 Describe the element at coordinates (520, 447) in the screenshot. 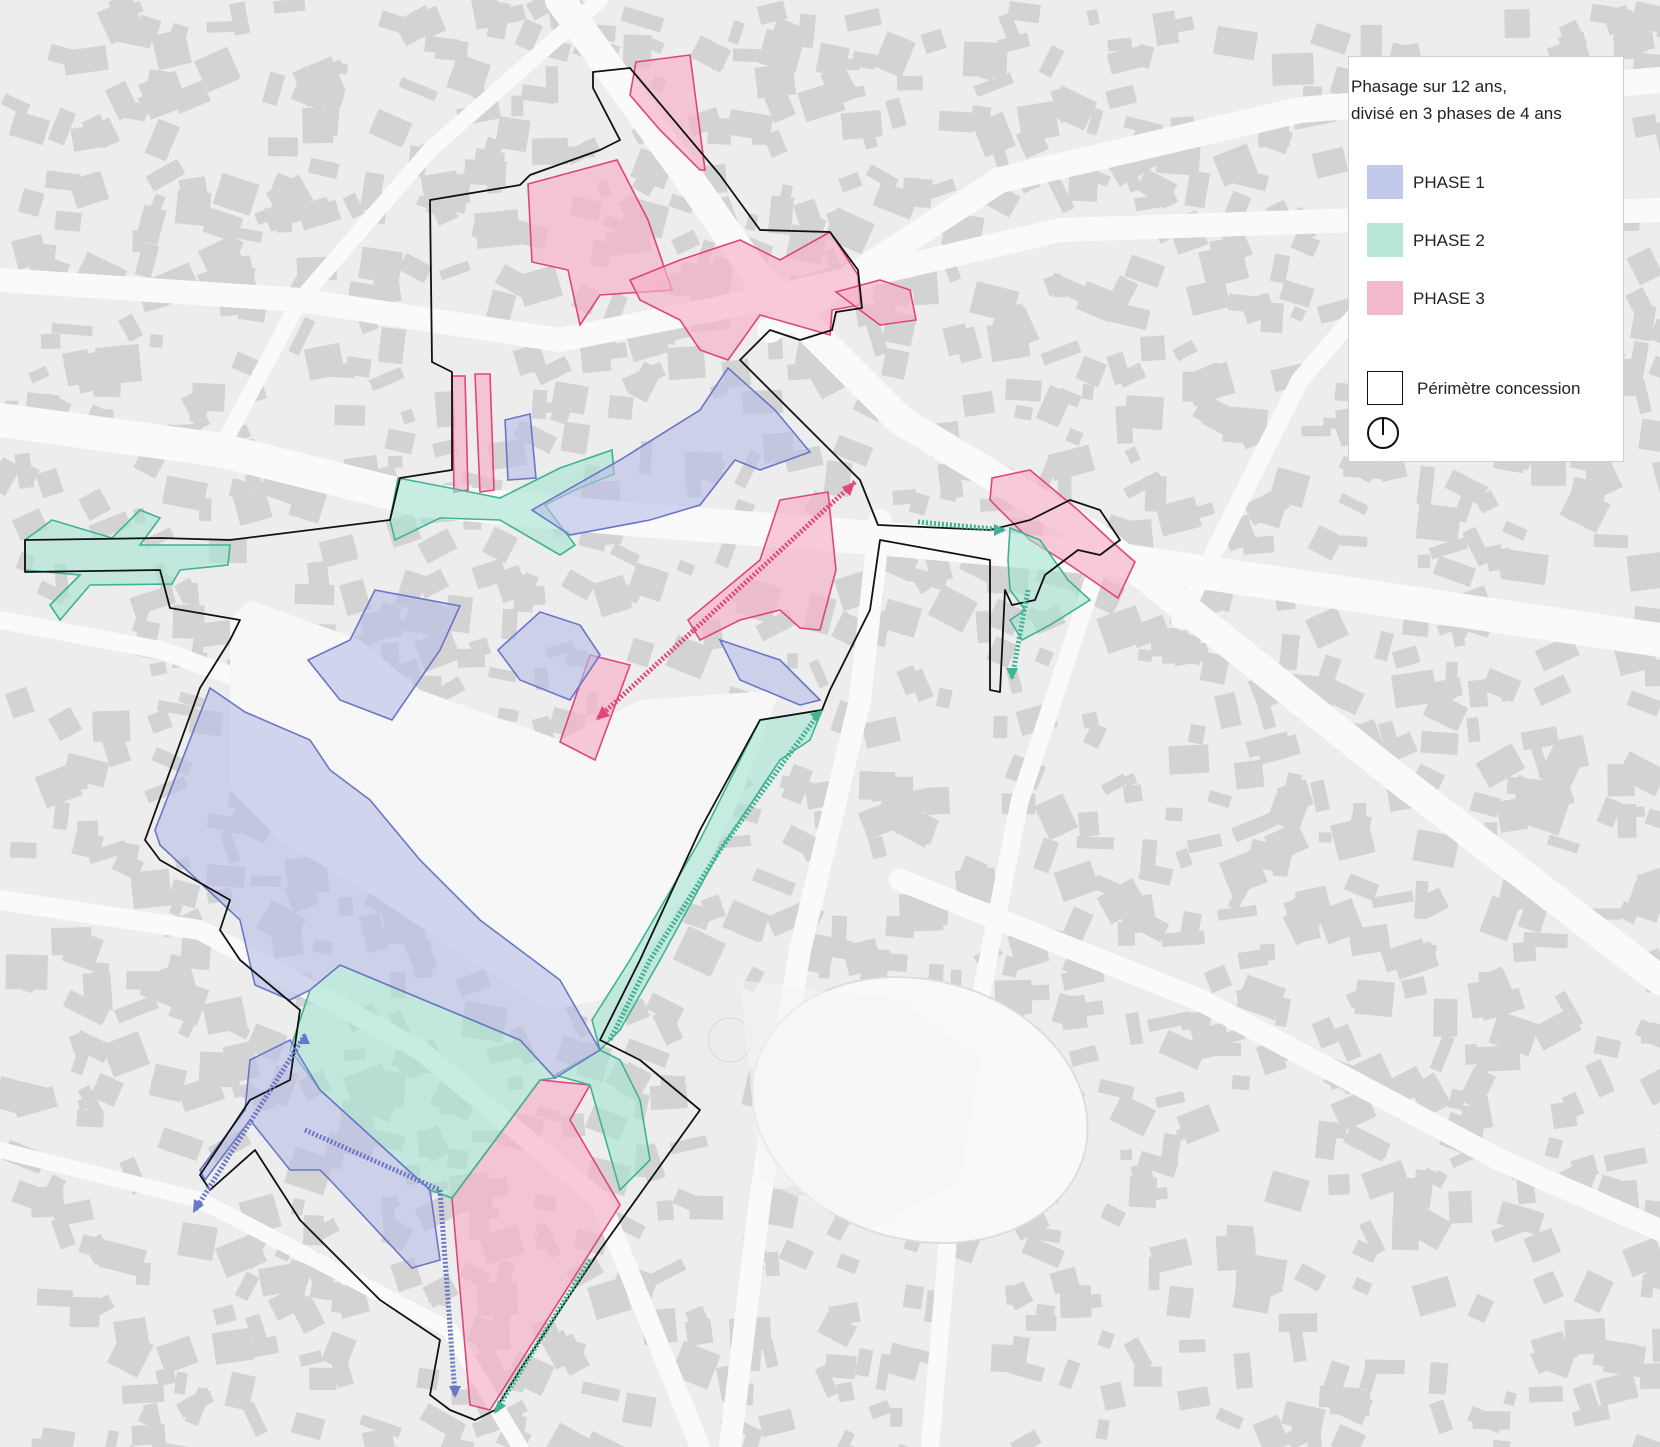

I see `phase1-strip` at that location.